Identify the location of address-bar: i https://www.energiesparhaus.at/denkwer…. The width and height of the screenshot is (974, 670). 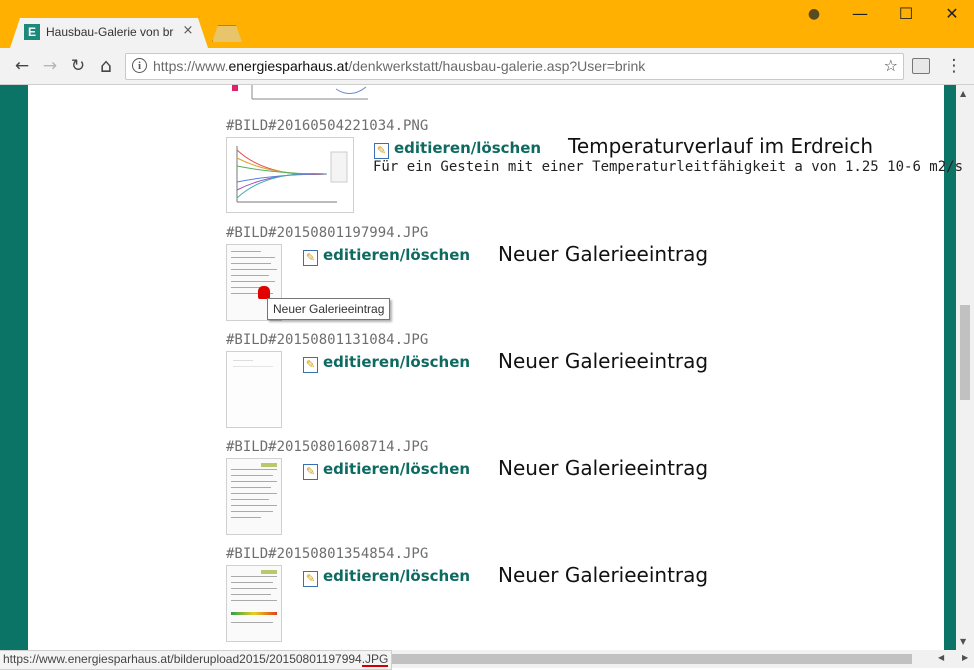
(514, 66).